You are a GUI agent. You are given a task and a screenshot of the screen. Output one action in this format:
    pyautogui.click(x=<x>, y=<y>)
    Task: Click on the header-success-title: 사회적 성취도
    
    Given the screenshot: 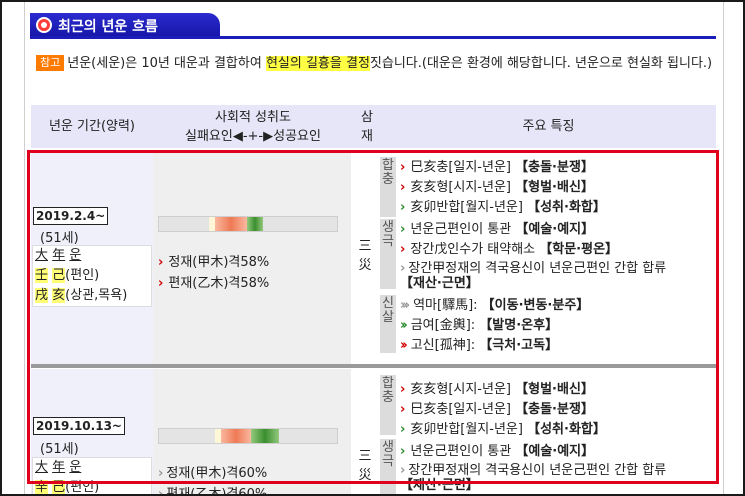 What is the action you would take?
    pyautogui.click(x=253, y=117)
    